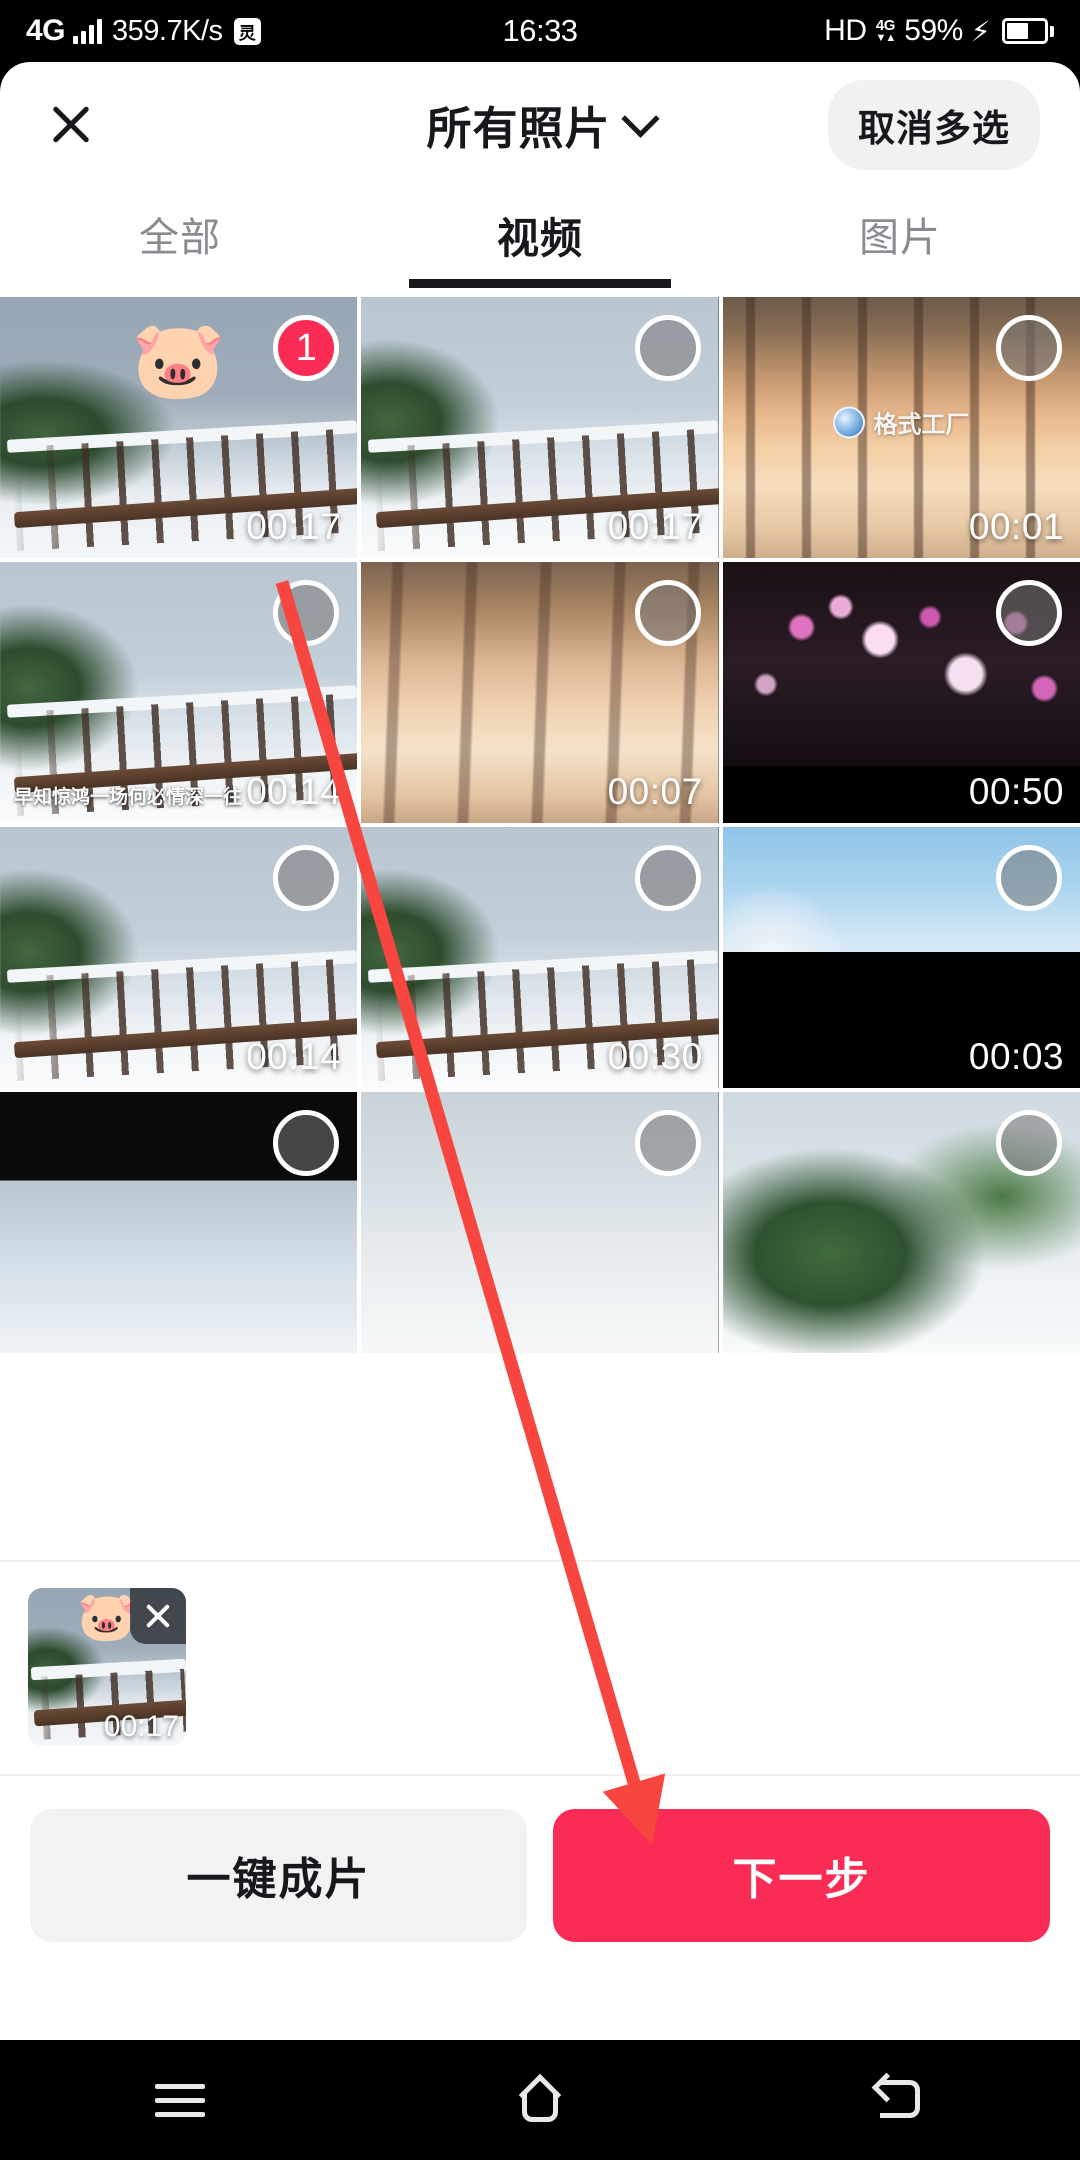 The height and width of the screenshot is (2160, 1080). Describe the element at coordinates (900, 238) in the screenshot. I see `tab-images-label: 图片` at that location.